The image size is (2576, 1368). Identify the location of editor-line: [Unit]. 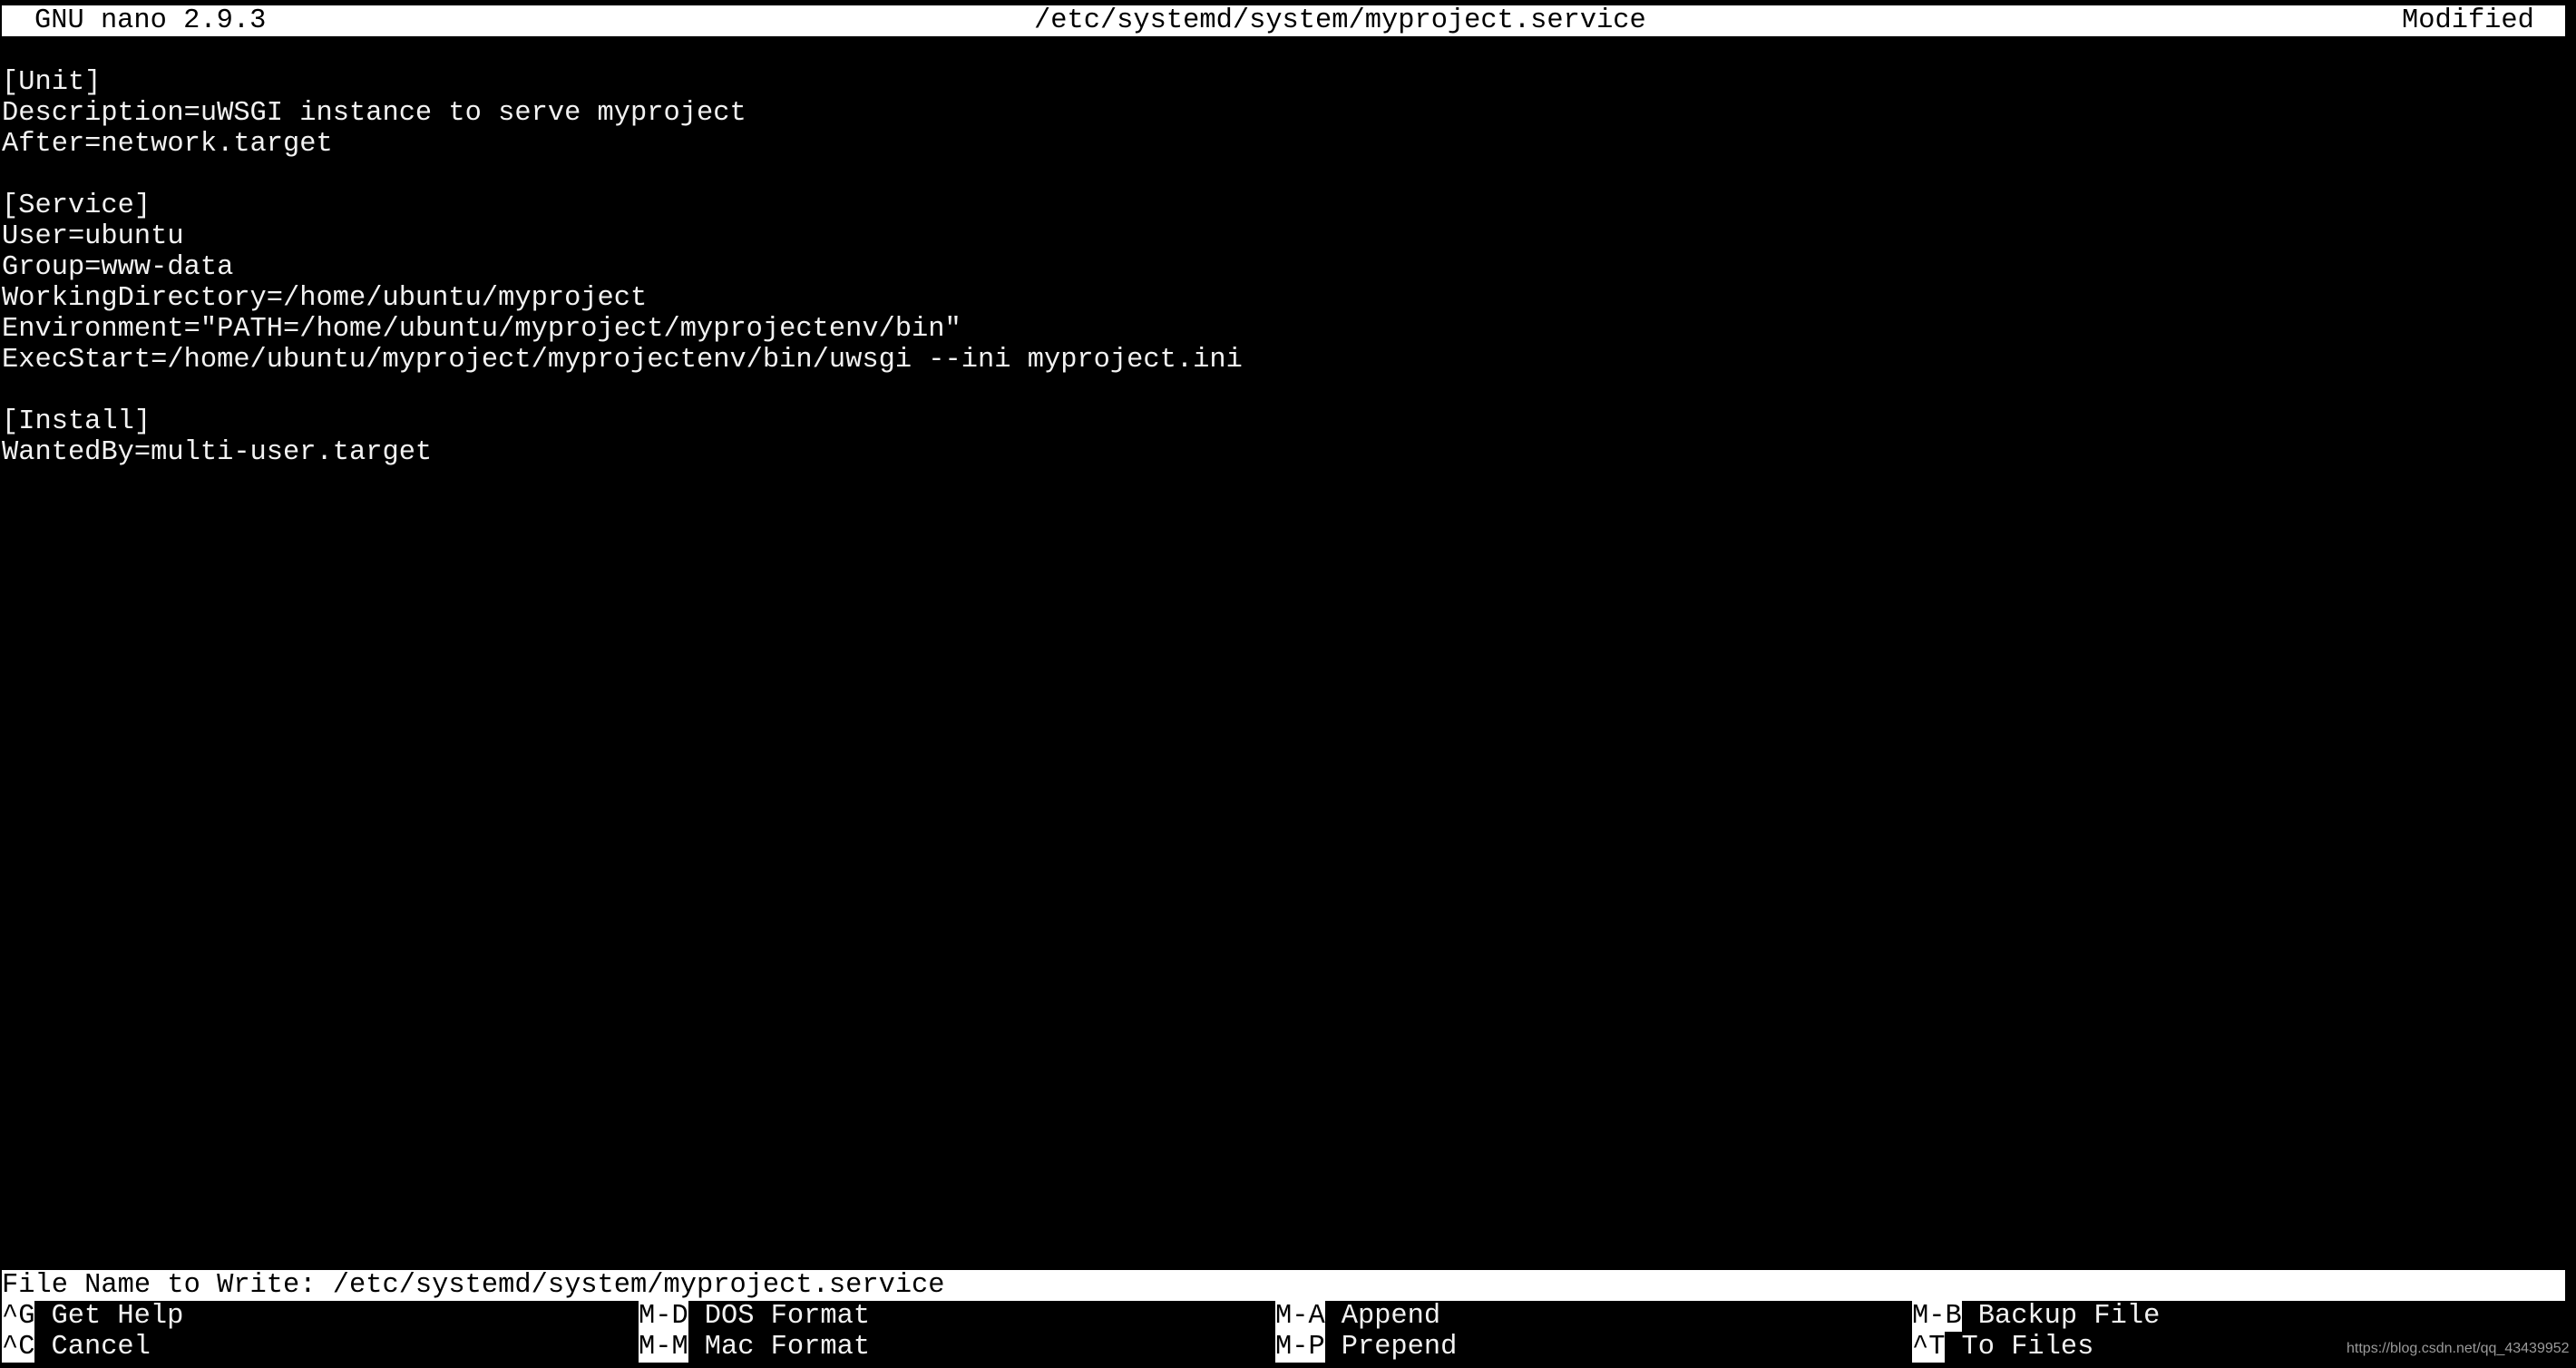
(1288, 82).